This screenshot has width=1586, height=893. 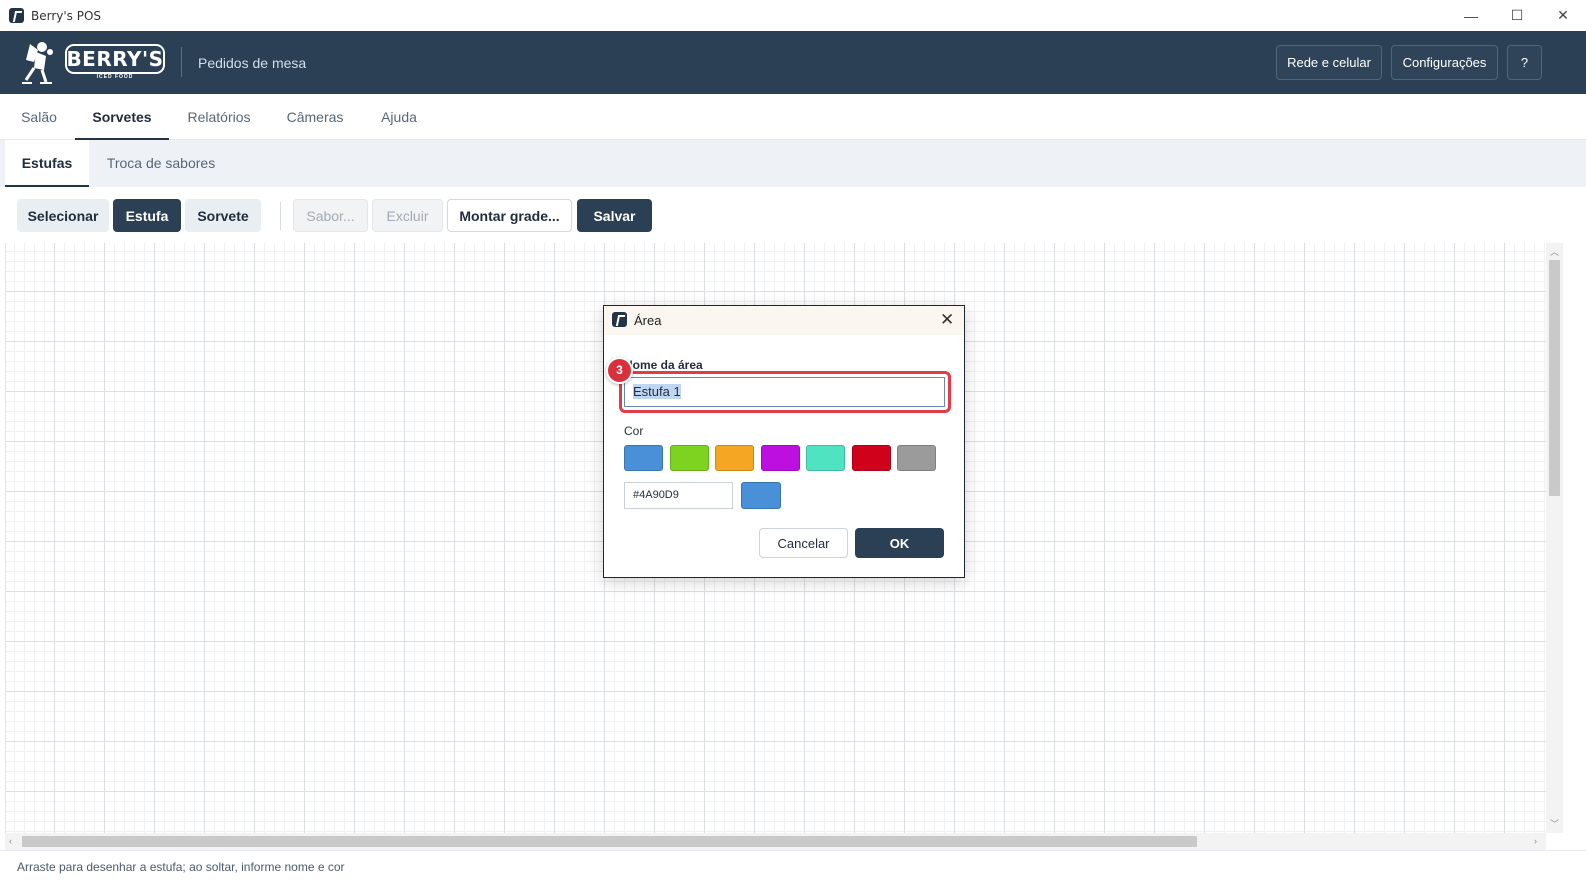 What do you see at coordinates (947, 319) in the screenshot?
I see `dialog-close-icon: ✕` at bounding box center [947, 319].